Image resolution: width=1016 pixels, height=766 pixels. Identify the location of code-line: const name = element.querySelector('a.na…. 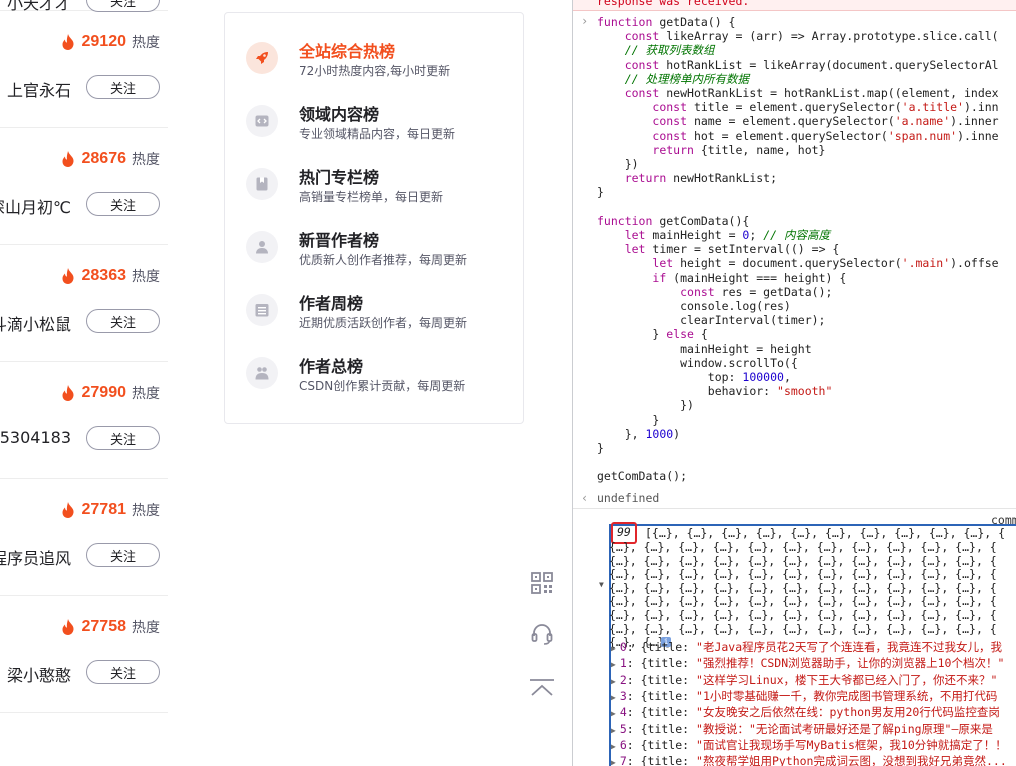
(825, 121).